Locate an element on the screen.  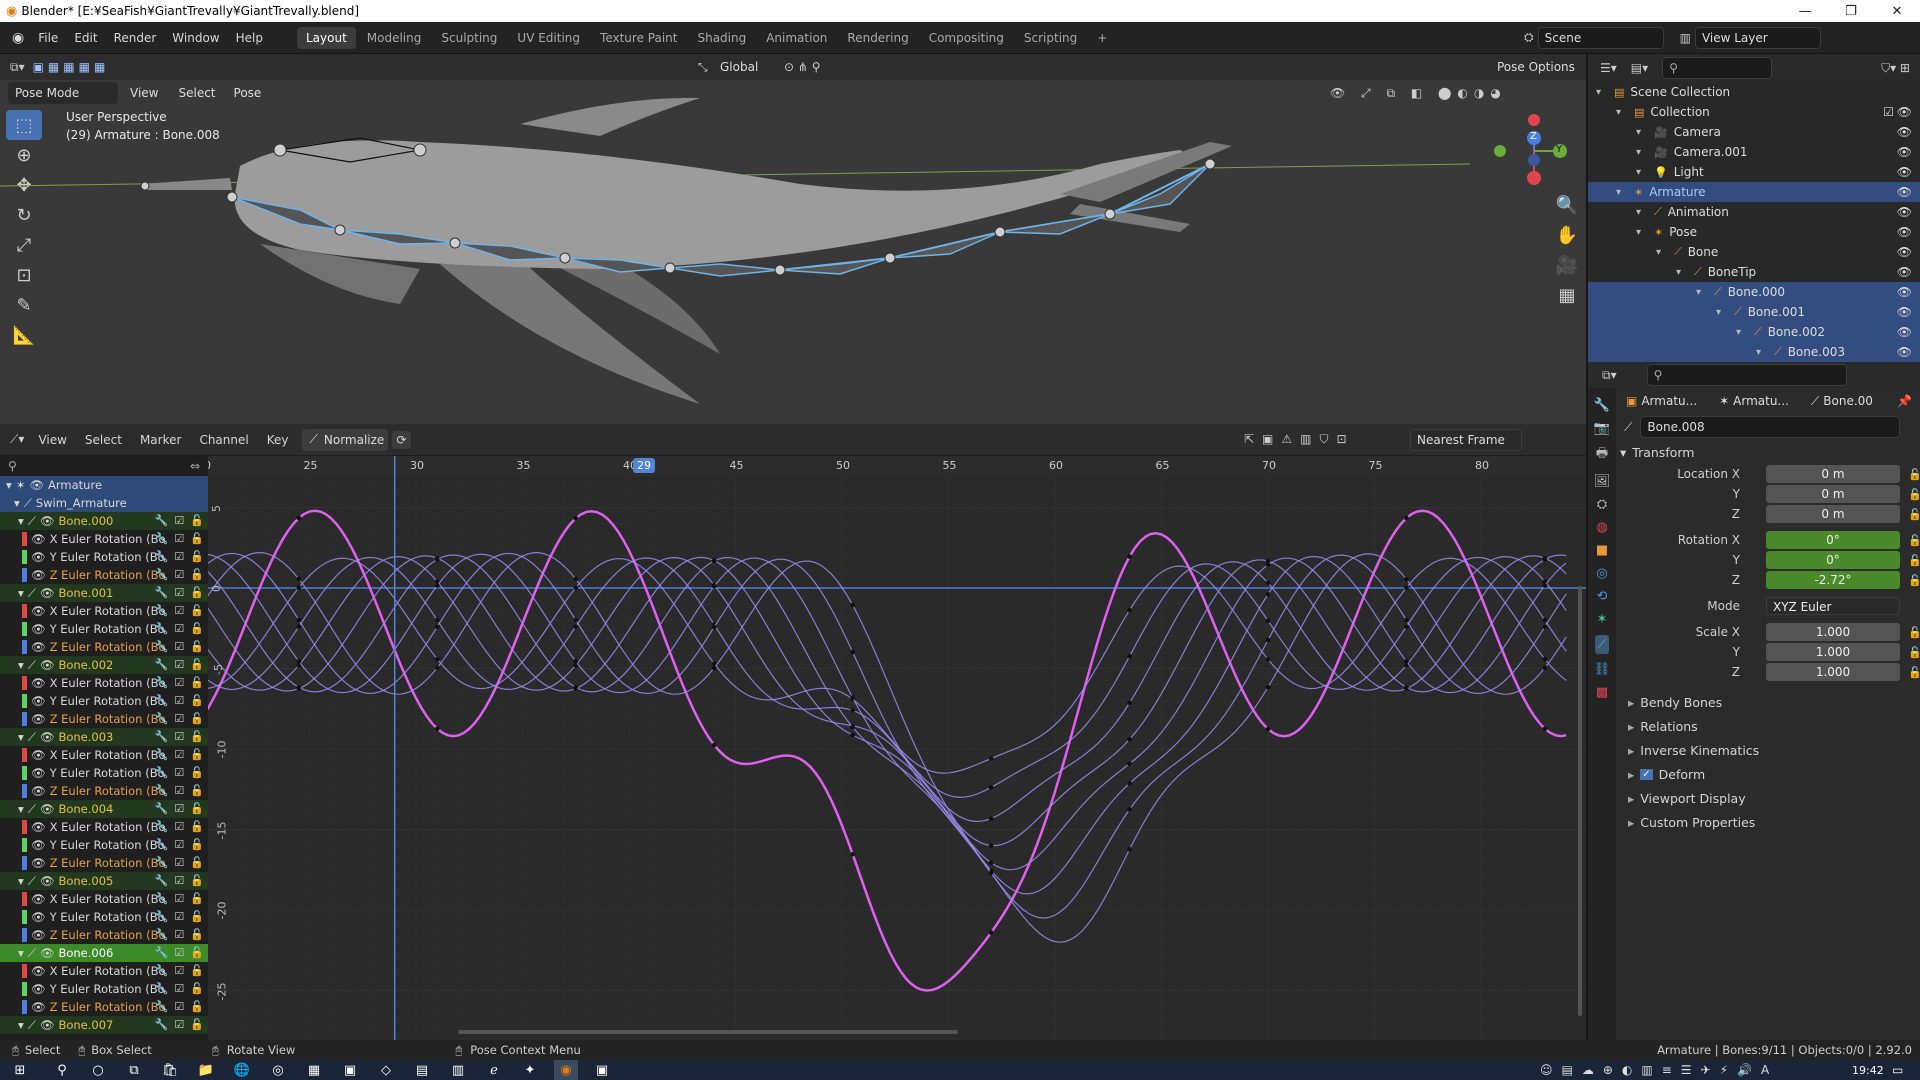
tool-tab-icon: 🔧 is located at coordinates (1602, 405).